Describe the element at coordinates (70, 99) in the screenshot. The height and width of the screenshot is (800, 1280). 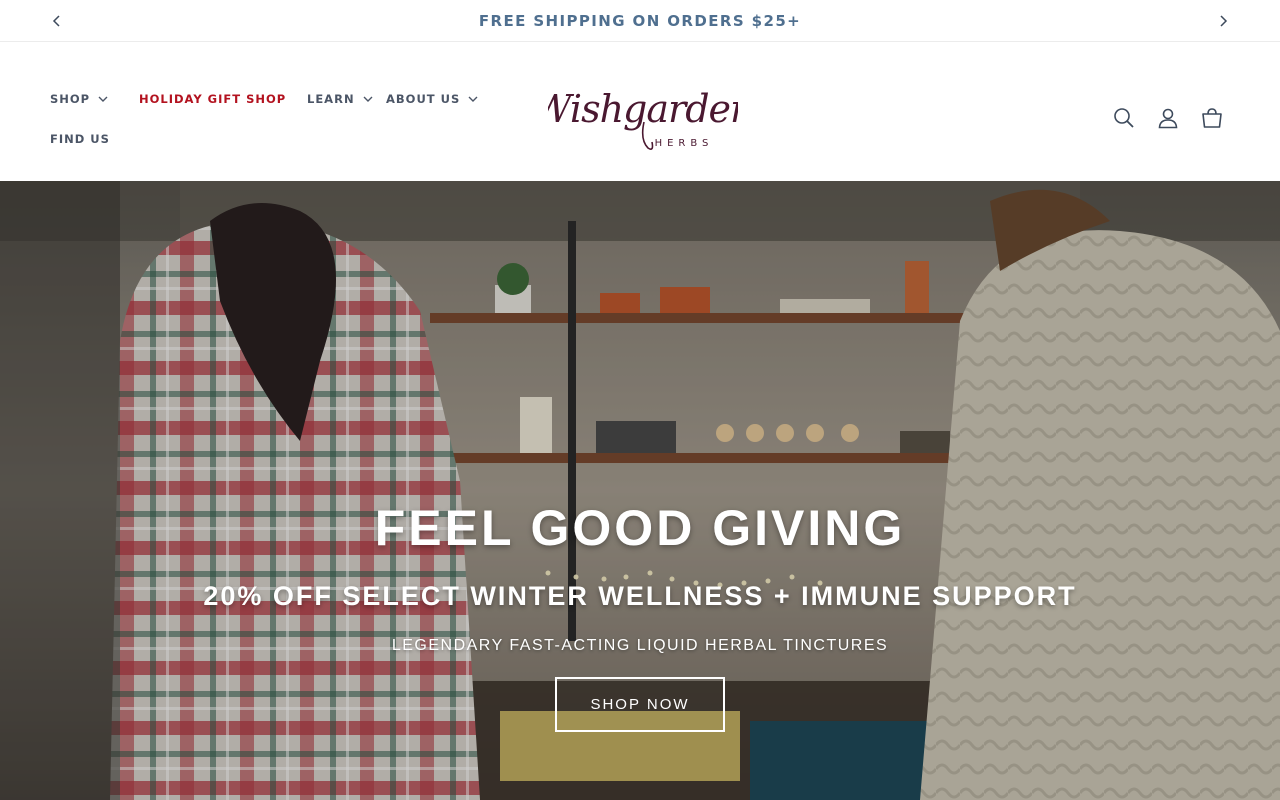
I see `nav-shop-label: SHOP` at that location.